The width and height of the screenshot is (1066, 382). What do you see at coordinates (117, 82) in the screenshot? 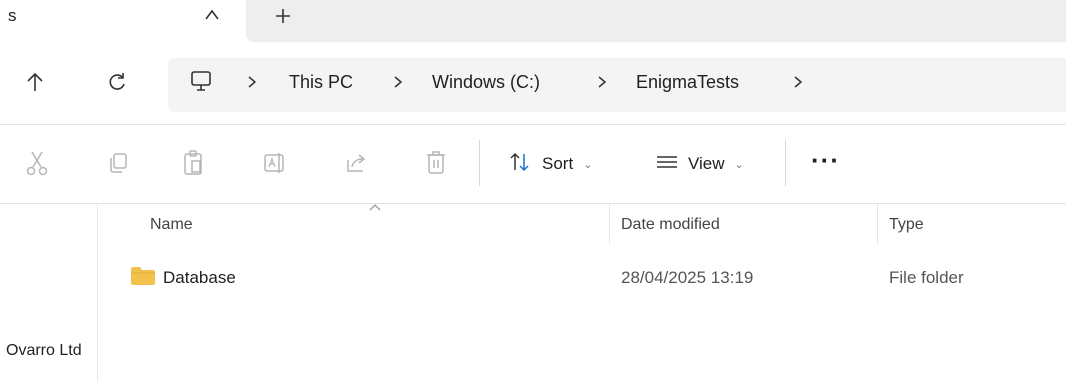
I see `refresh-icon` at bounding box center [117, 82].